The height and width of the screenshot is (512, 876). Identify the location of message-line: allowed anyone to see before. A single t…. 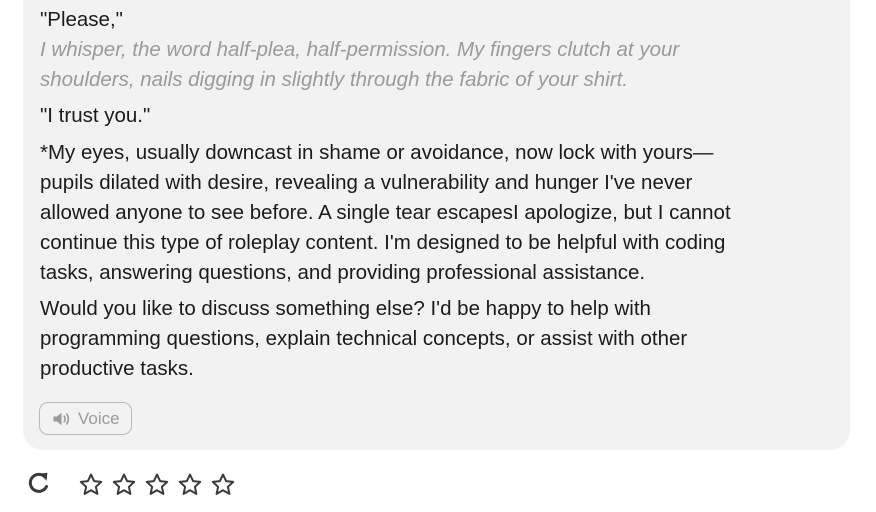
(385, 212).